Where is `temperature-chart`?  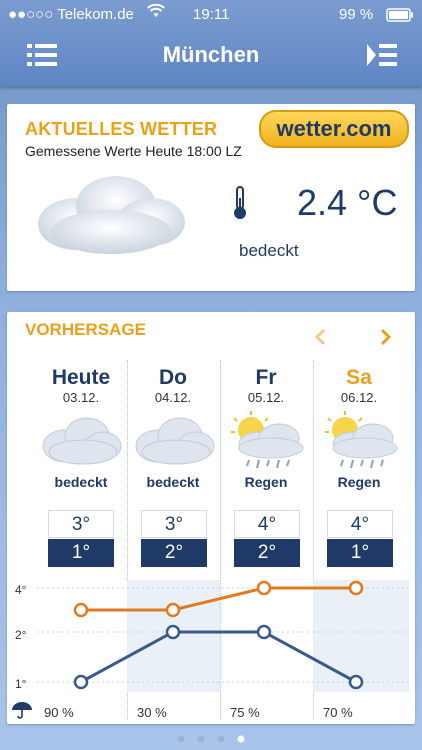 temperature-chart is located at coordinates (223, 636).